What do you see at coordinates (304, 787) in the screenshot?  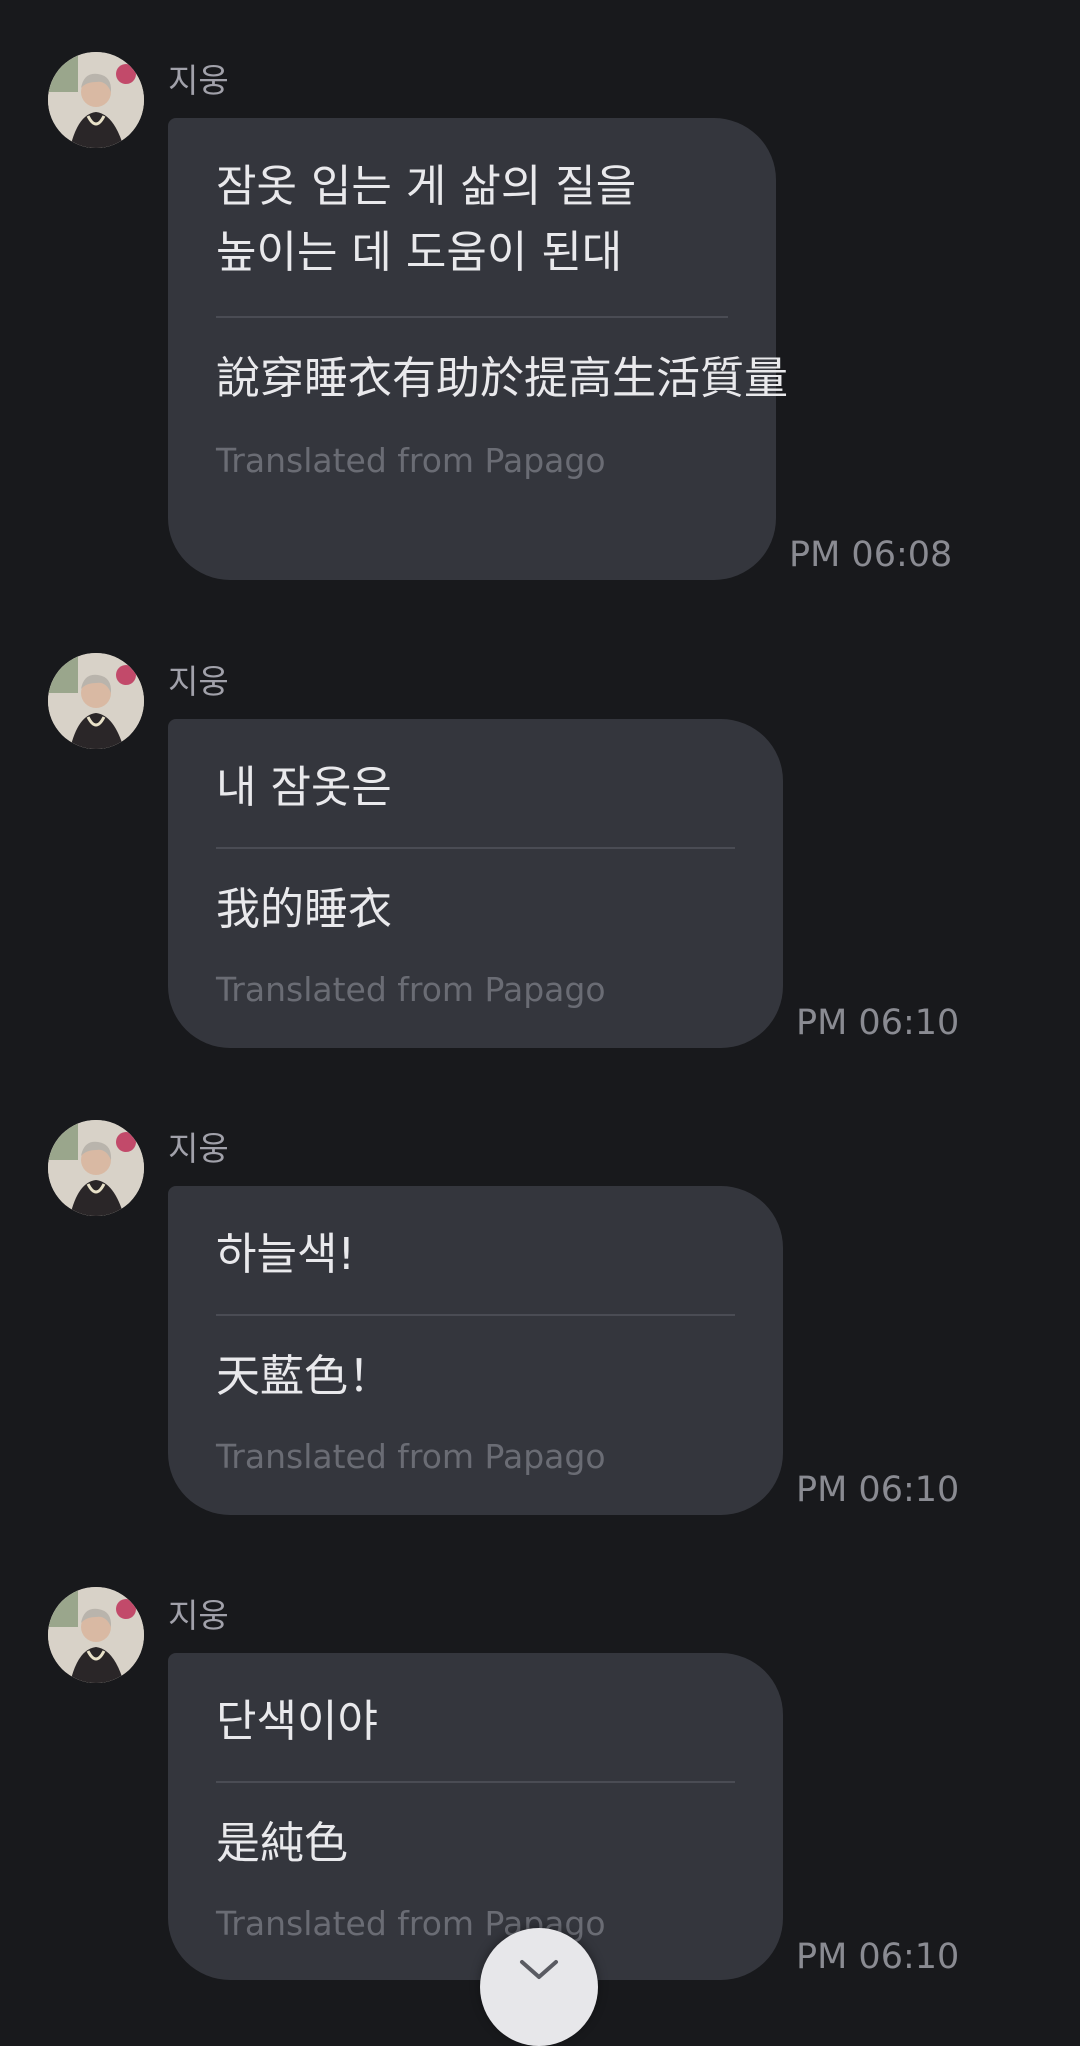 I see `original-text: 내 잠옷은` at bounding box center [304, 787].